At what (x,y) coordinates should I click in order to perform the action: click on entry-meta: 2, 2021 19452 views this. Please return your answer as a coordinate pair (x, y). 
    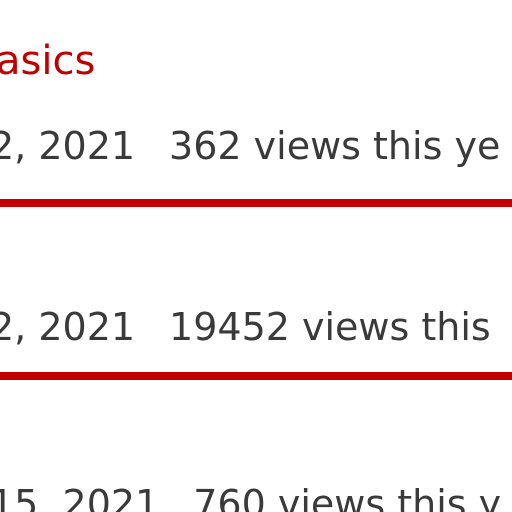
    Looking at the image, I should click on (245, 327).